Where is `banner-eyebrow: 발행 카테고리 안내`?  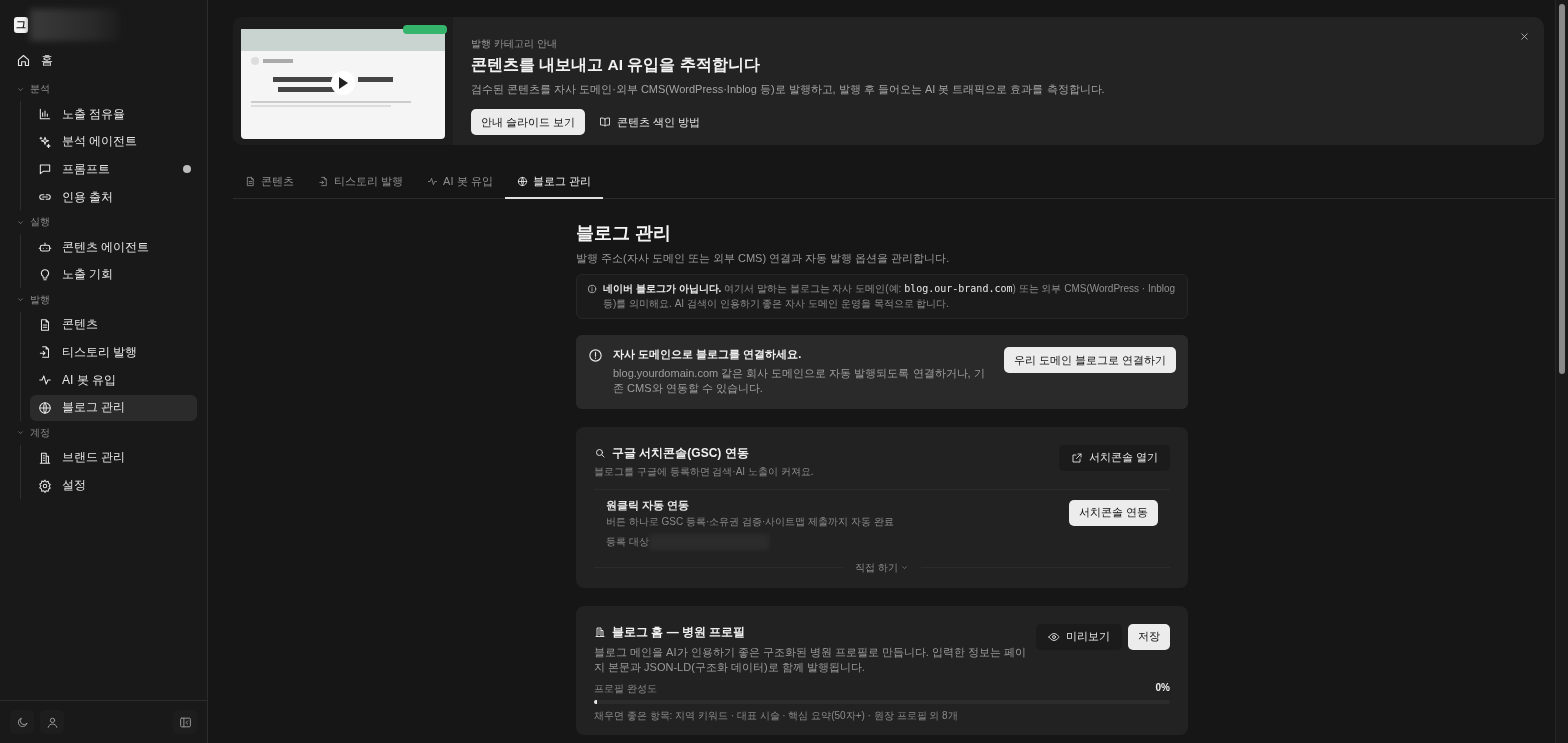 banner-eyebrow: 발행 카테고리 안내 is located at coordinates (514, 44).